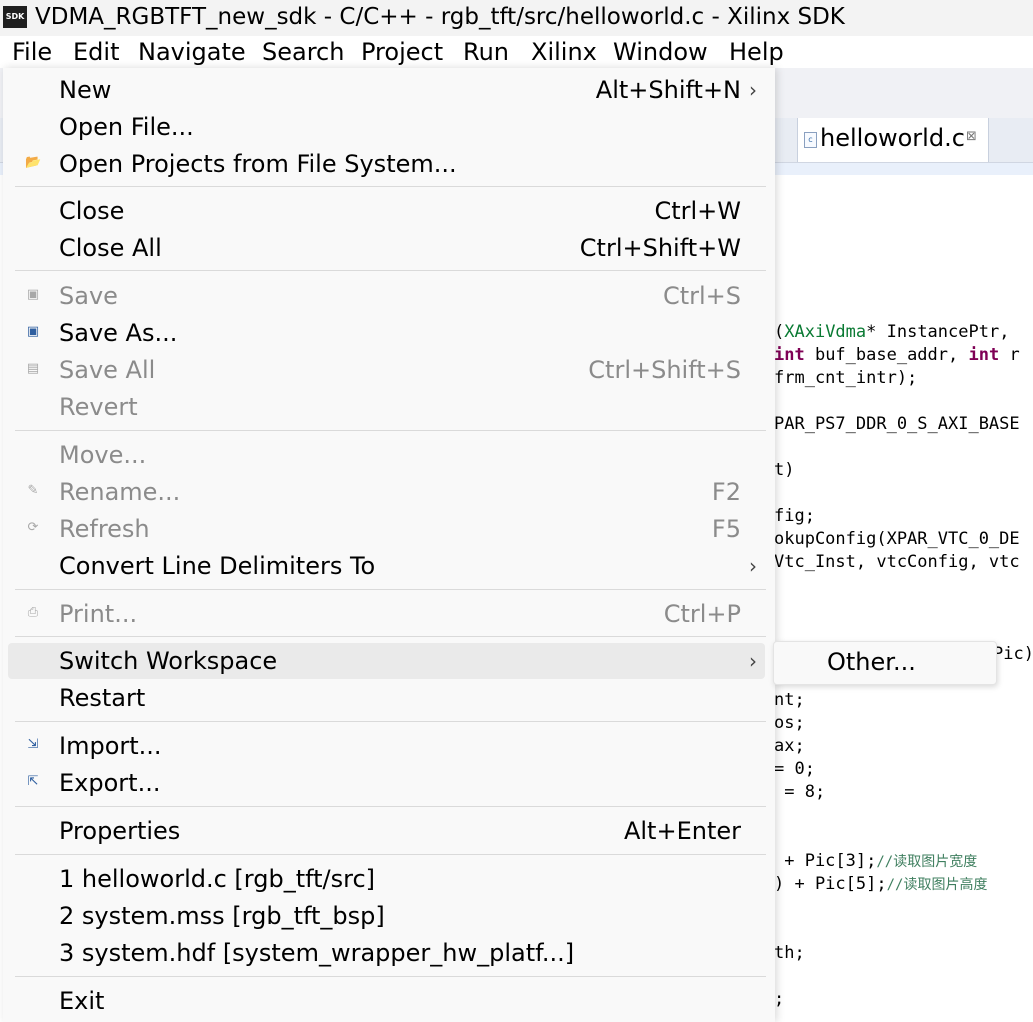  I want to click on menu-xilinx: Xilinx, so click(564, 52).